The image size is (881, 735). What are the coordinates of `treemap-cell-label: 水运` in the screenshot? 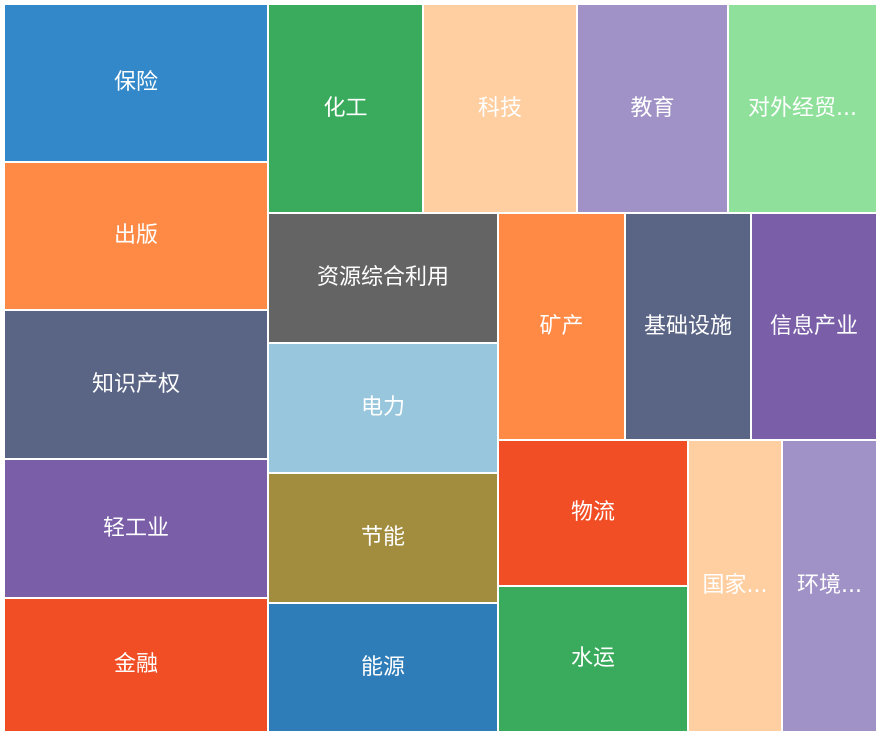 It's located at (592, 658).